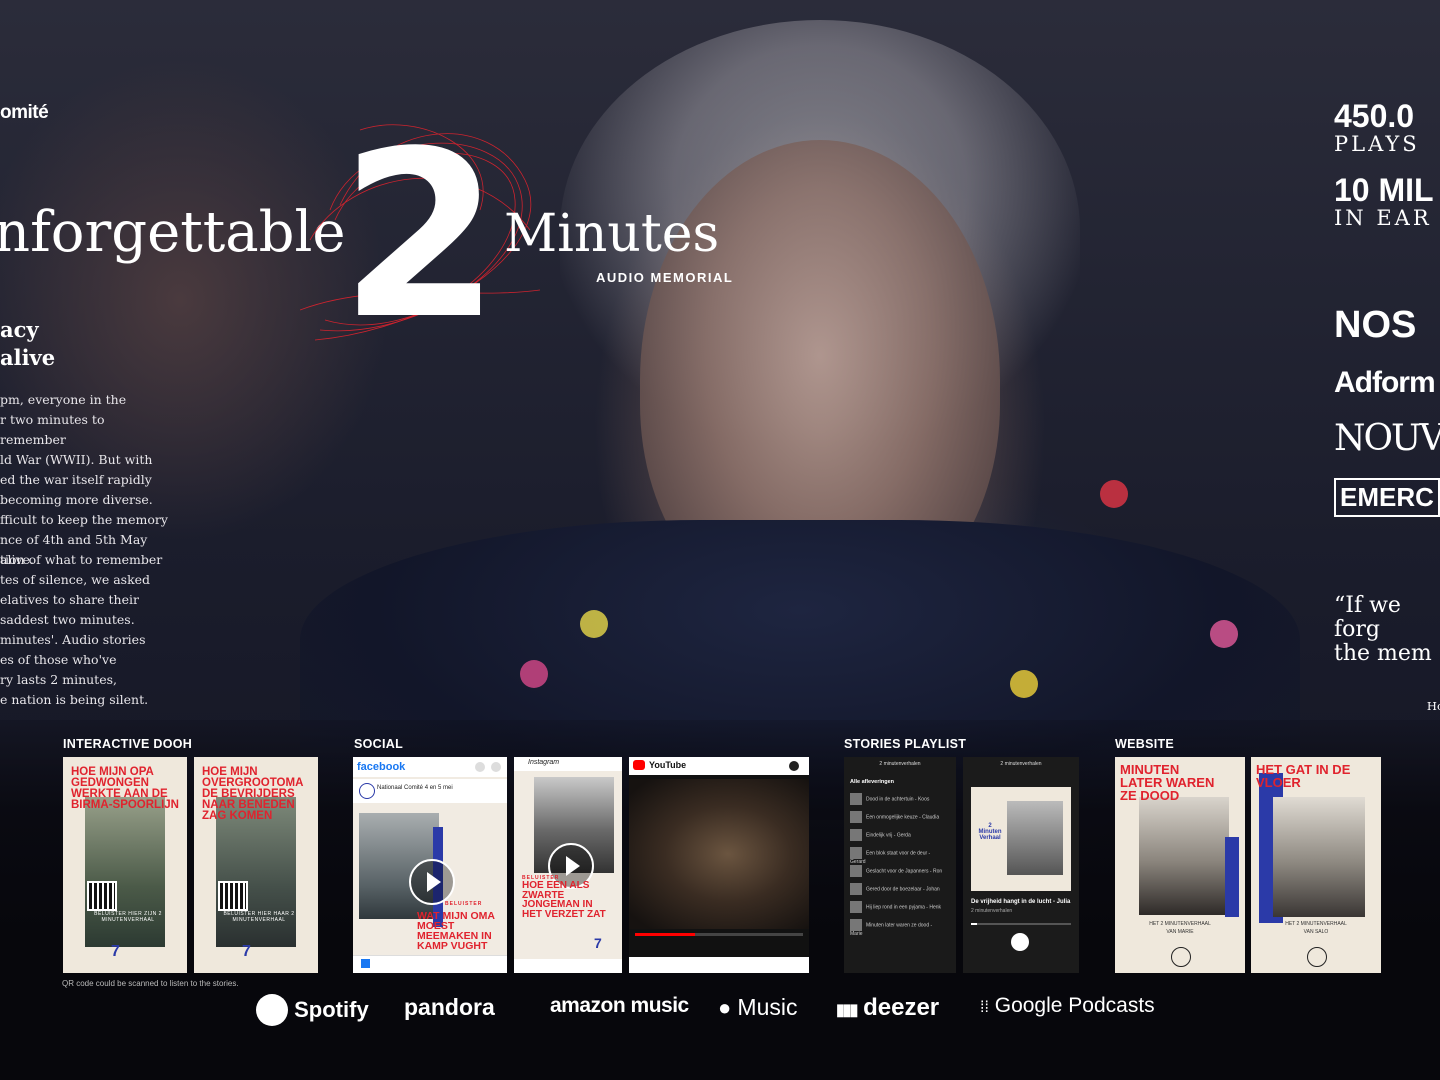 This screenshot has width=1440, height=1080. Describe the element at coordinates (464, 904) in the screenshot. I see `listen-label: BELUISTER` at that location.